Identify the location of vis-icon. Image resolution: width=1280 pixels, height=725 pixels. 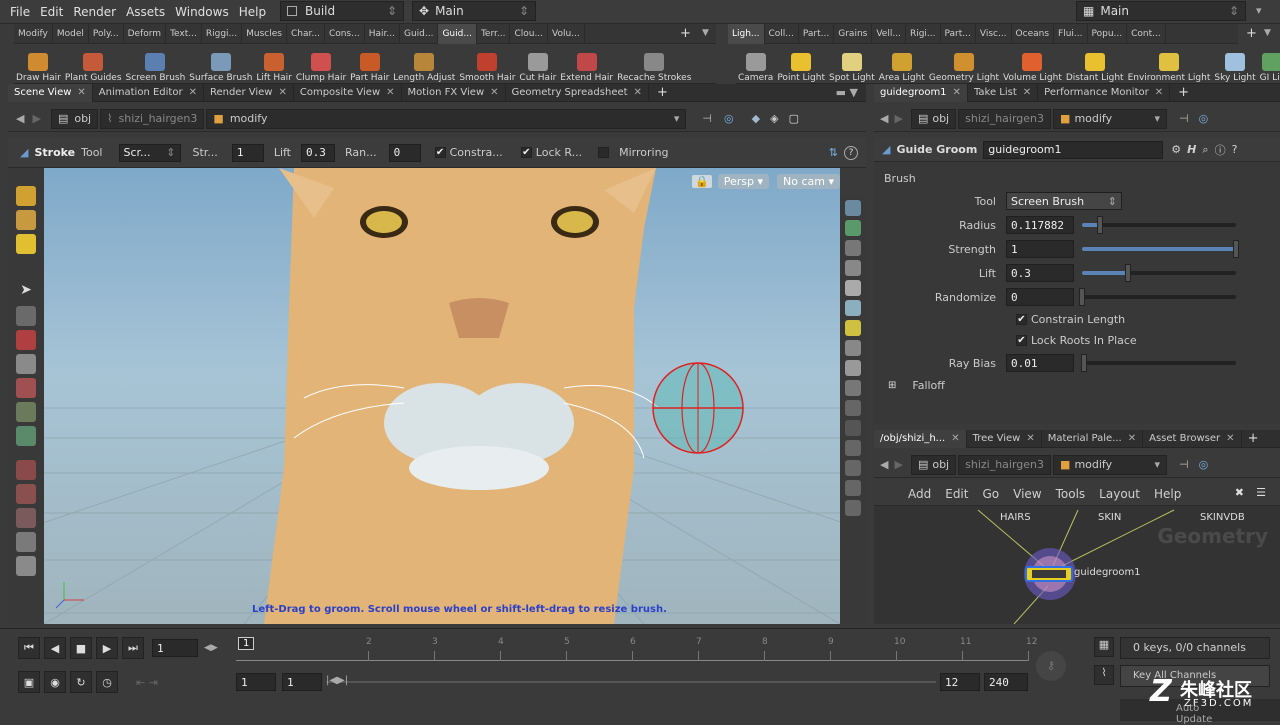
(853, 388).